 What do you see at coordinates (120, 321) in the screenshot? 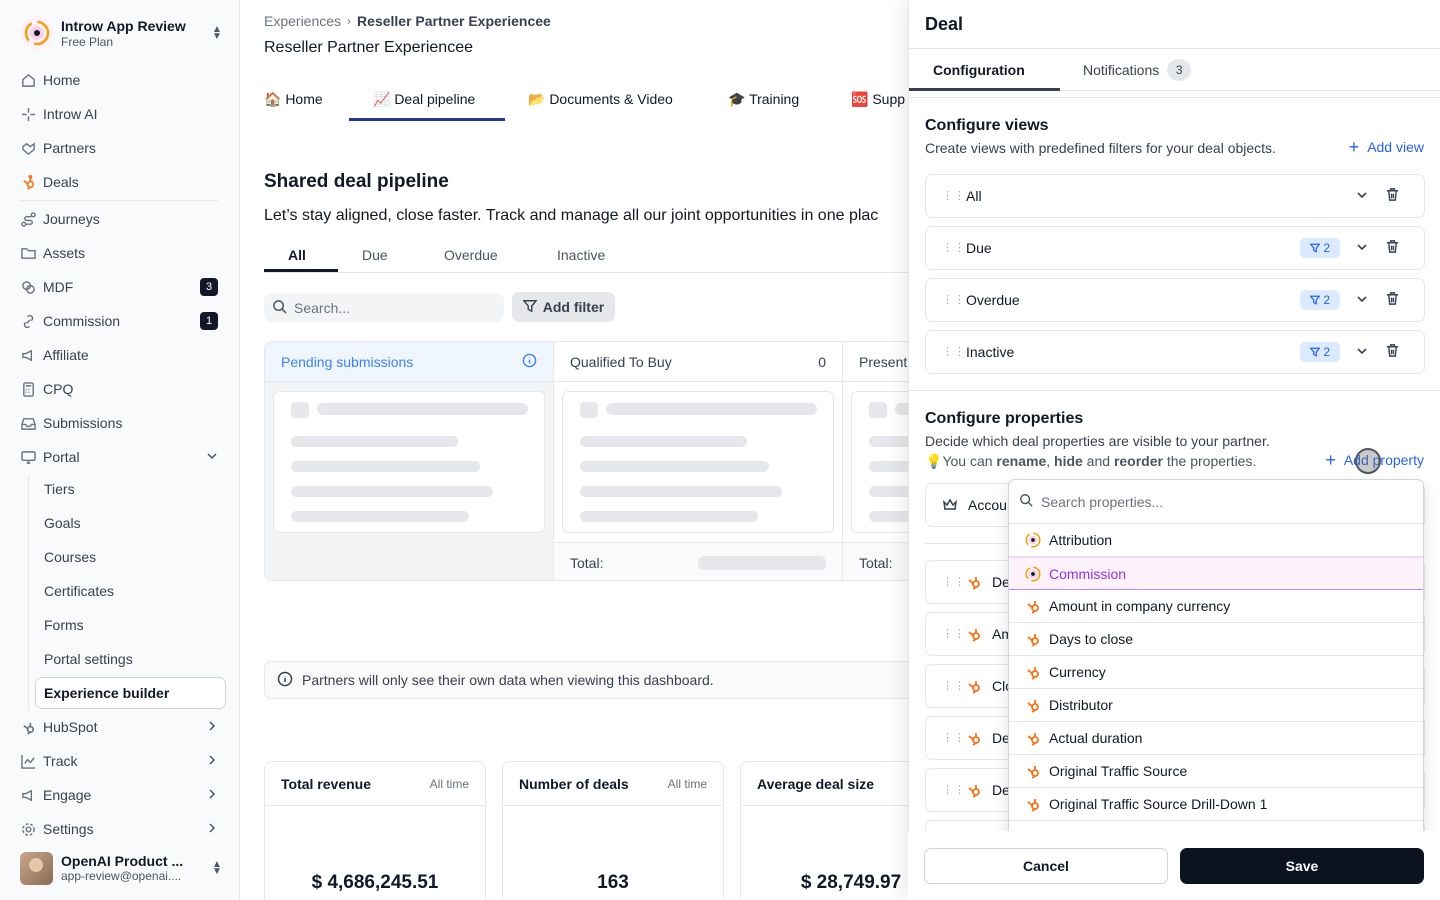
I see `sidebar-item-commission: Commission 1` at bounding box center [120, 321].